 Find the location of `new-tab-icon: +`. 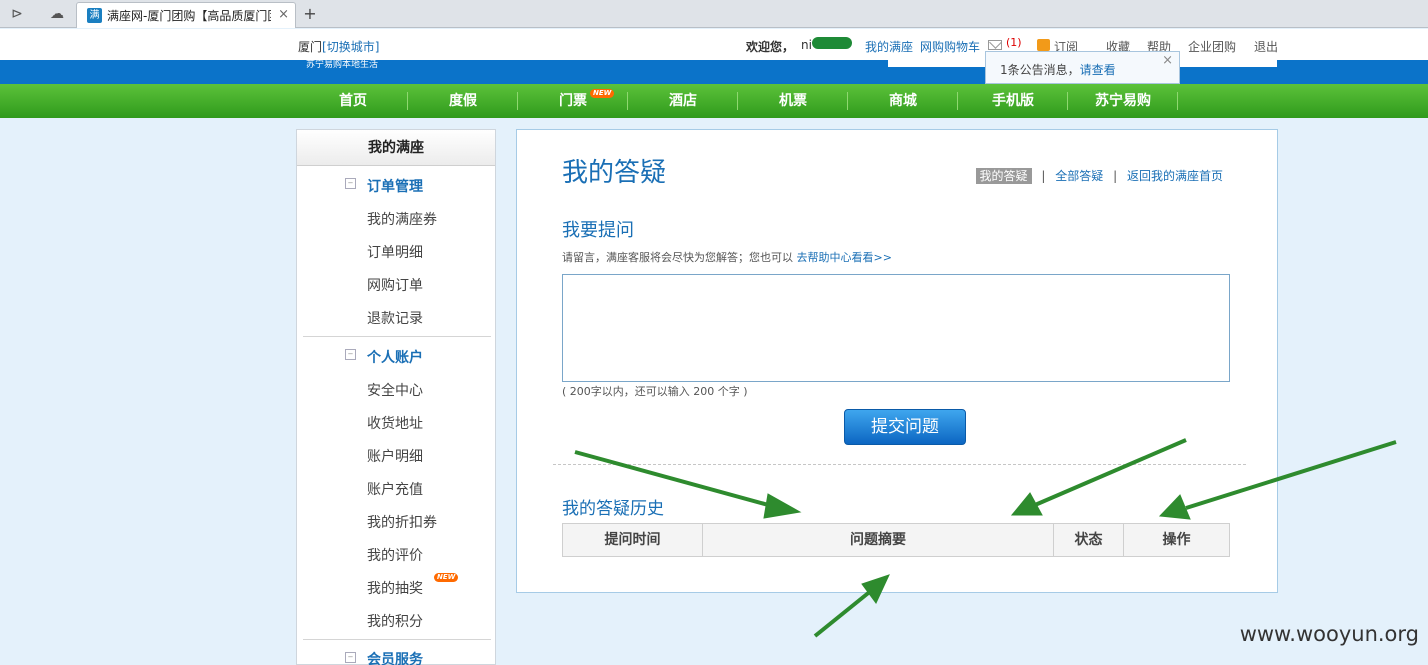

new-tab-icon: + is located at coordinates (310, 14).